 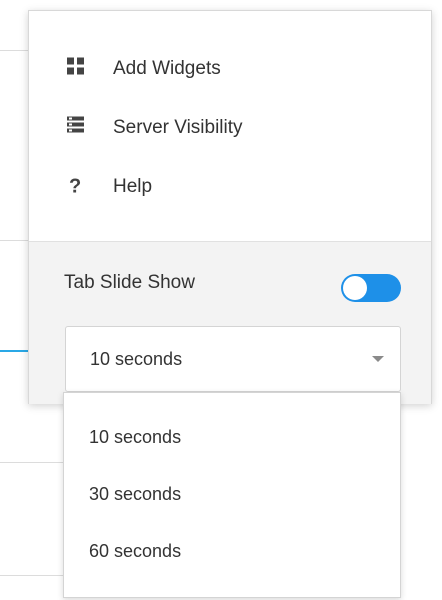 What do you see at coordinates (75, 186) in the screenshot?
I see `question-icon: ?` at bounding box center [75, 186].